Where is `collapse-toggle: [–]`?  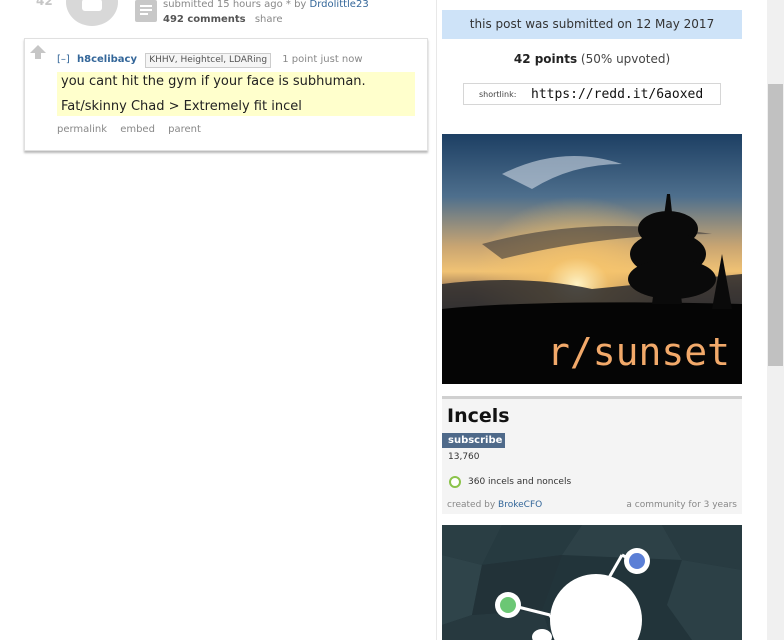
collapse-toggle: [–] is located at coordinates (63, 59).